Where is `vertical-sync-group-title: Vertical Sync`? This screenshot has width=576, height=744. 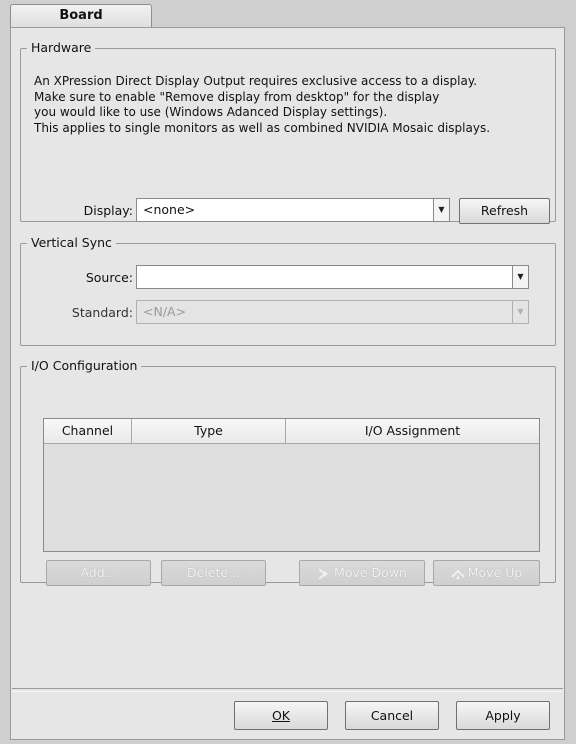 vertical-sync-group-title: Vertical Sync is located at coordinates (71, 243).